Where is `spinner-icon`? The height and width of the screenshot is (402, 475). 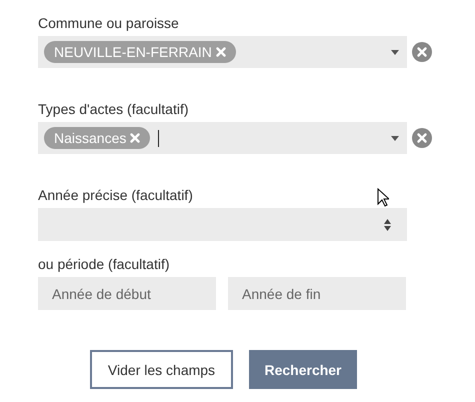 spinner-icon is located at coordinates (387, 224).